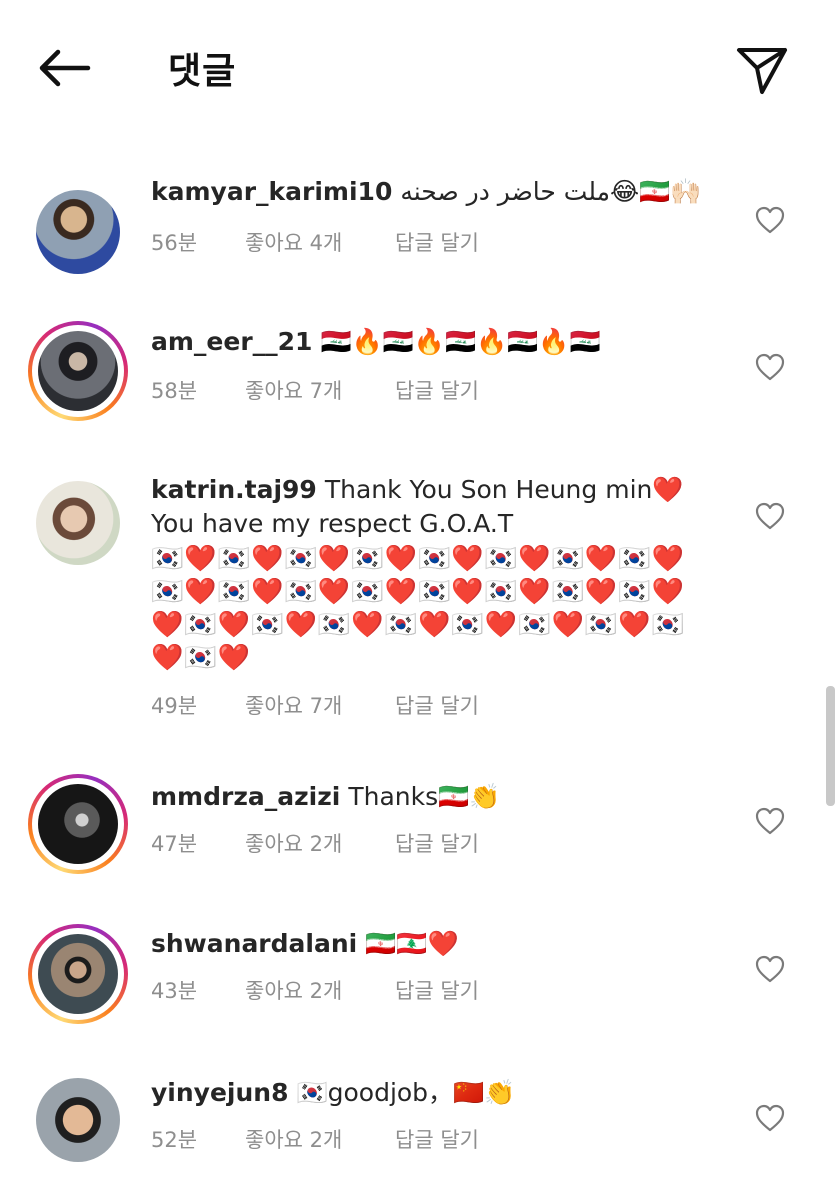 This screenshot has width=835, height=1200. Describe the element at coordinates (320, 242) in the screenshot. I see `comment-likes: 좋아요 4개` at that location.